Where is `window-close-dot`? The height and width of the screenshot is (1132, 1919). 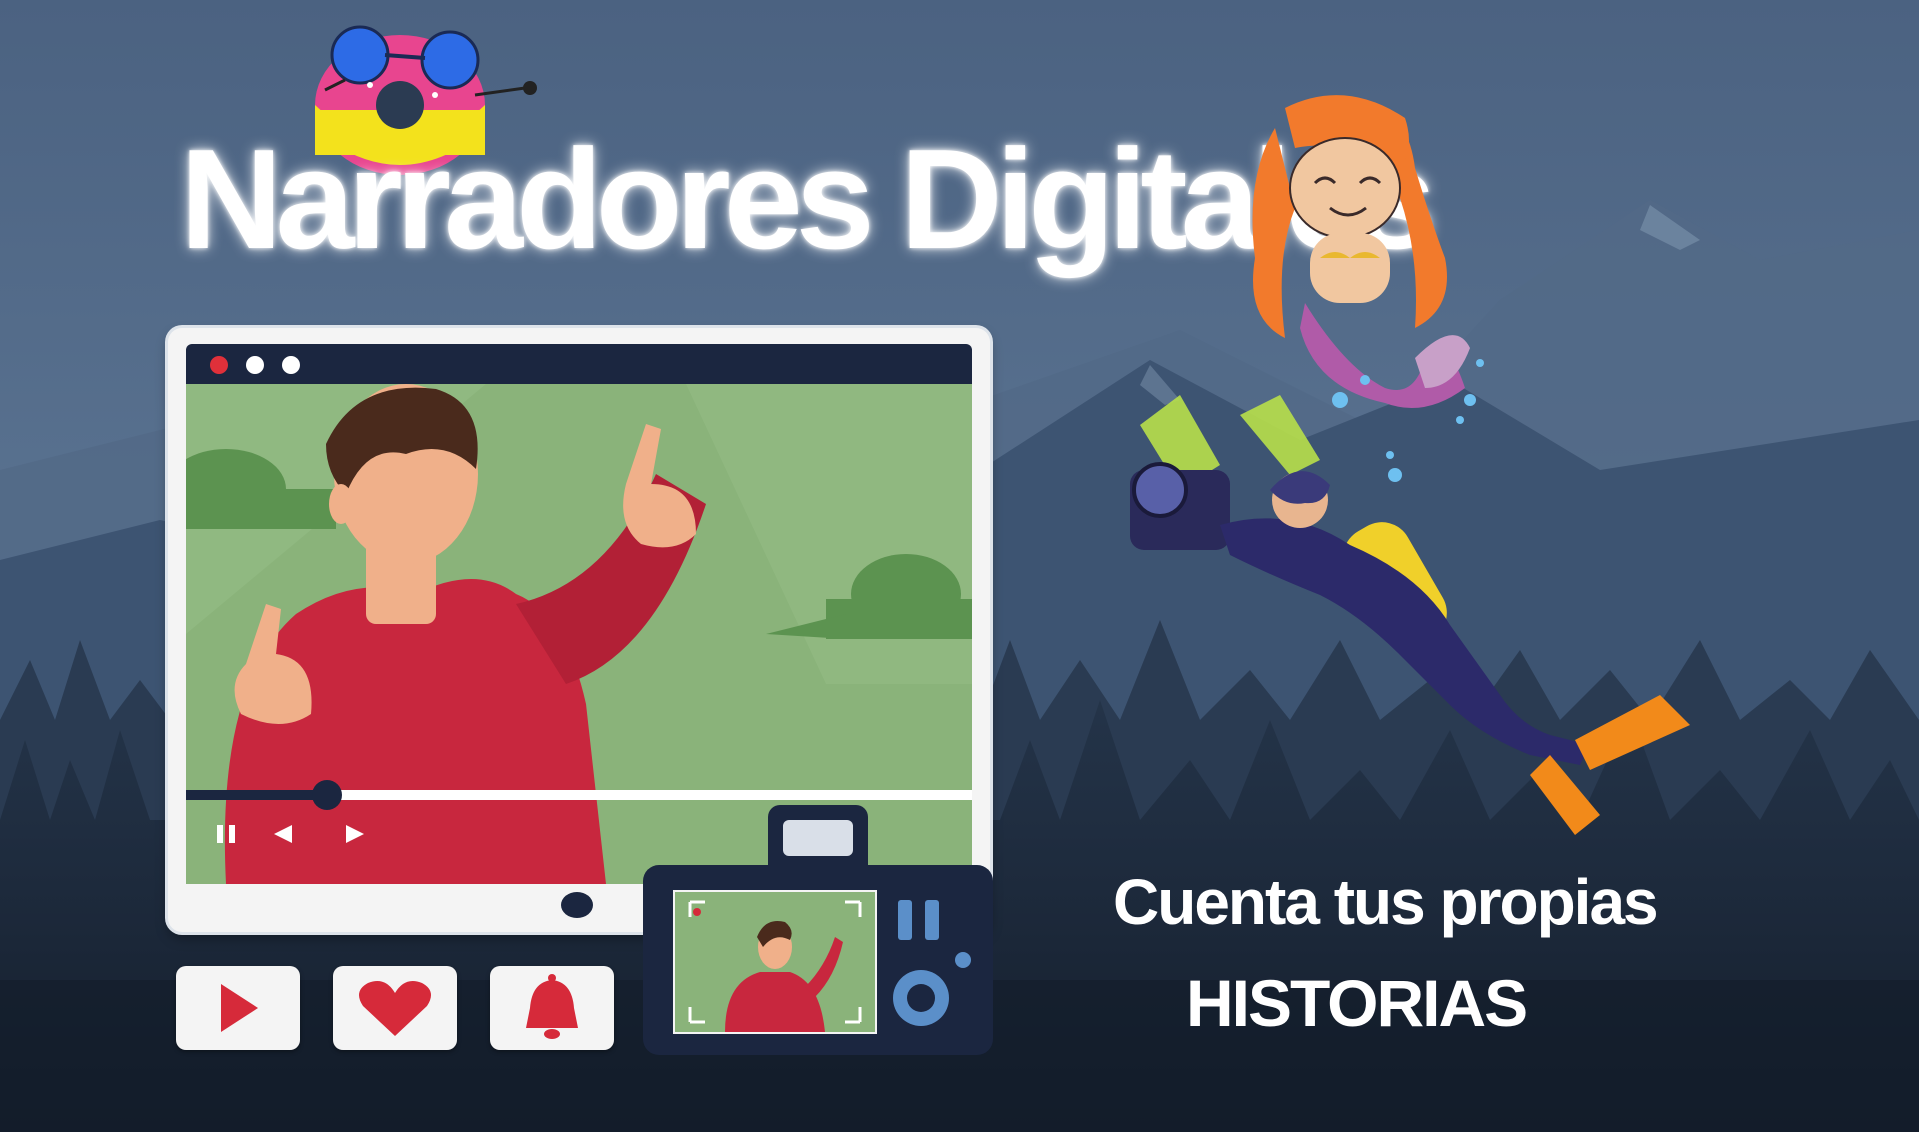 window-close-dot is located at coordinates (219, 365).